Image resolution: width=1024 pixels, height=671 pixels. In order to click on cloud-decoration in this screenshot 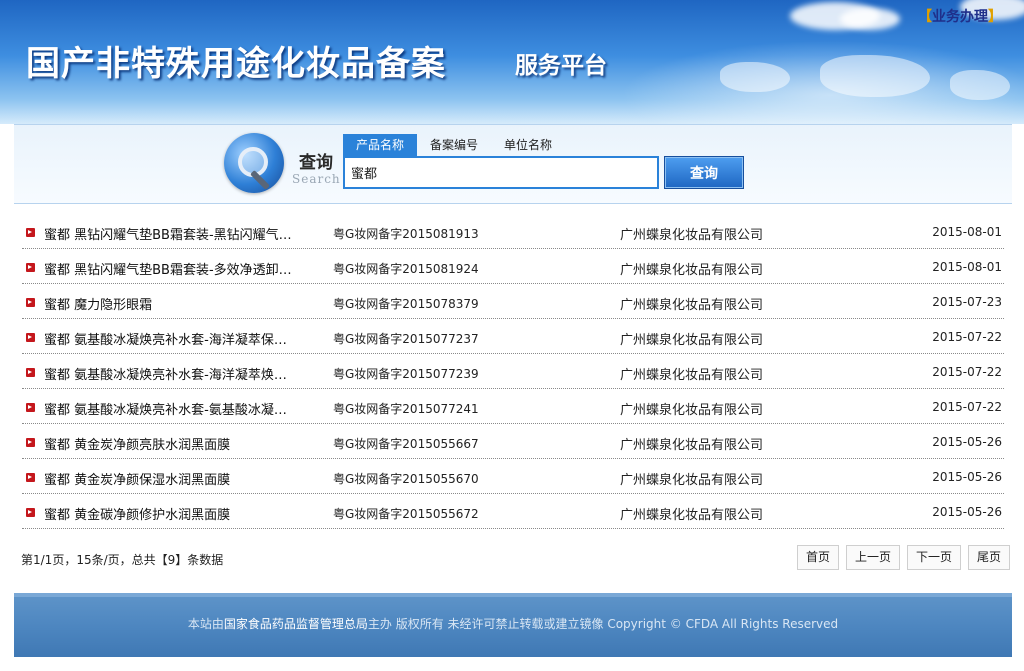, I will do `click(870, 19)`.